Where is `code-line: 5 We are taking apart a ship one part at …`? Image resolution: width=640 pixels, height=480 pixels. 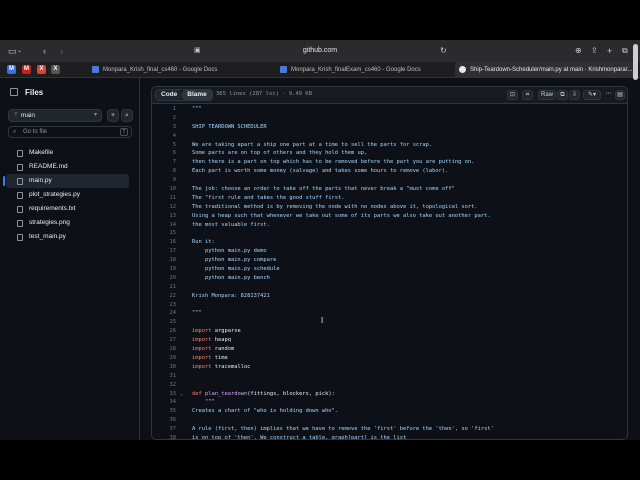
code-line: 5 We are taking apart a ship one part at … is located at coordinates (387, 145).